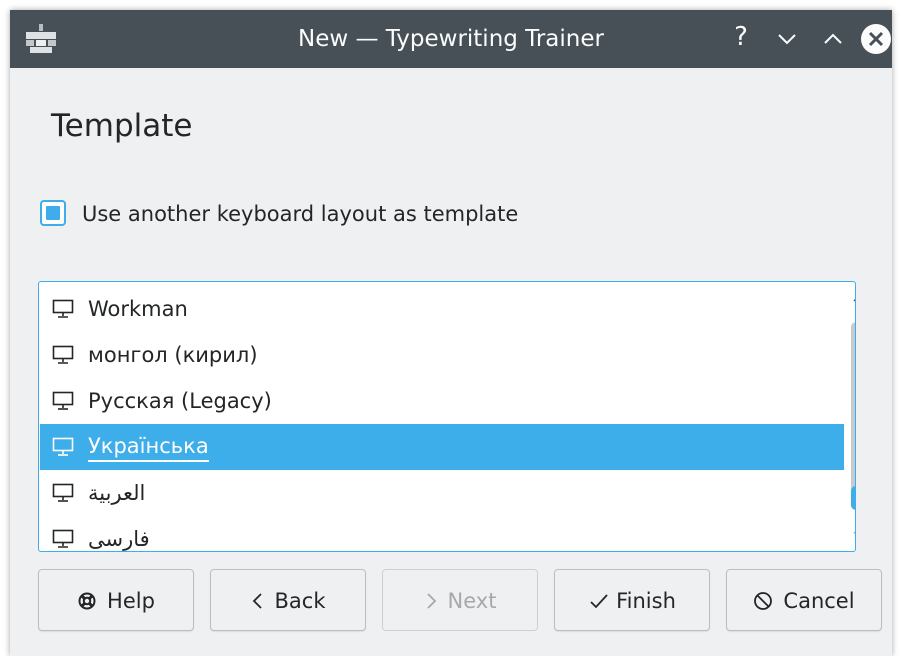 The height and width of the screenshot is (656, 904). What do you see at coordinates (599, 601) in the screenshot?
I see `checkmark-icon` at bounding box center [599, 601].